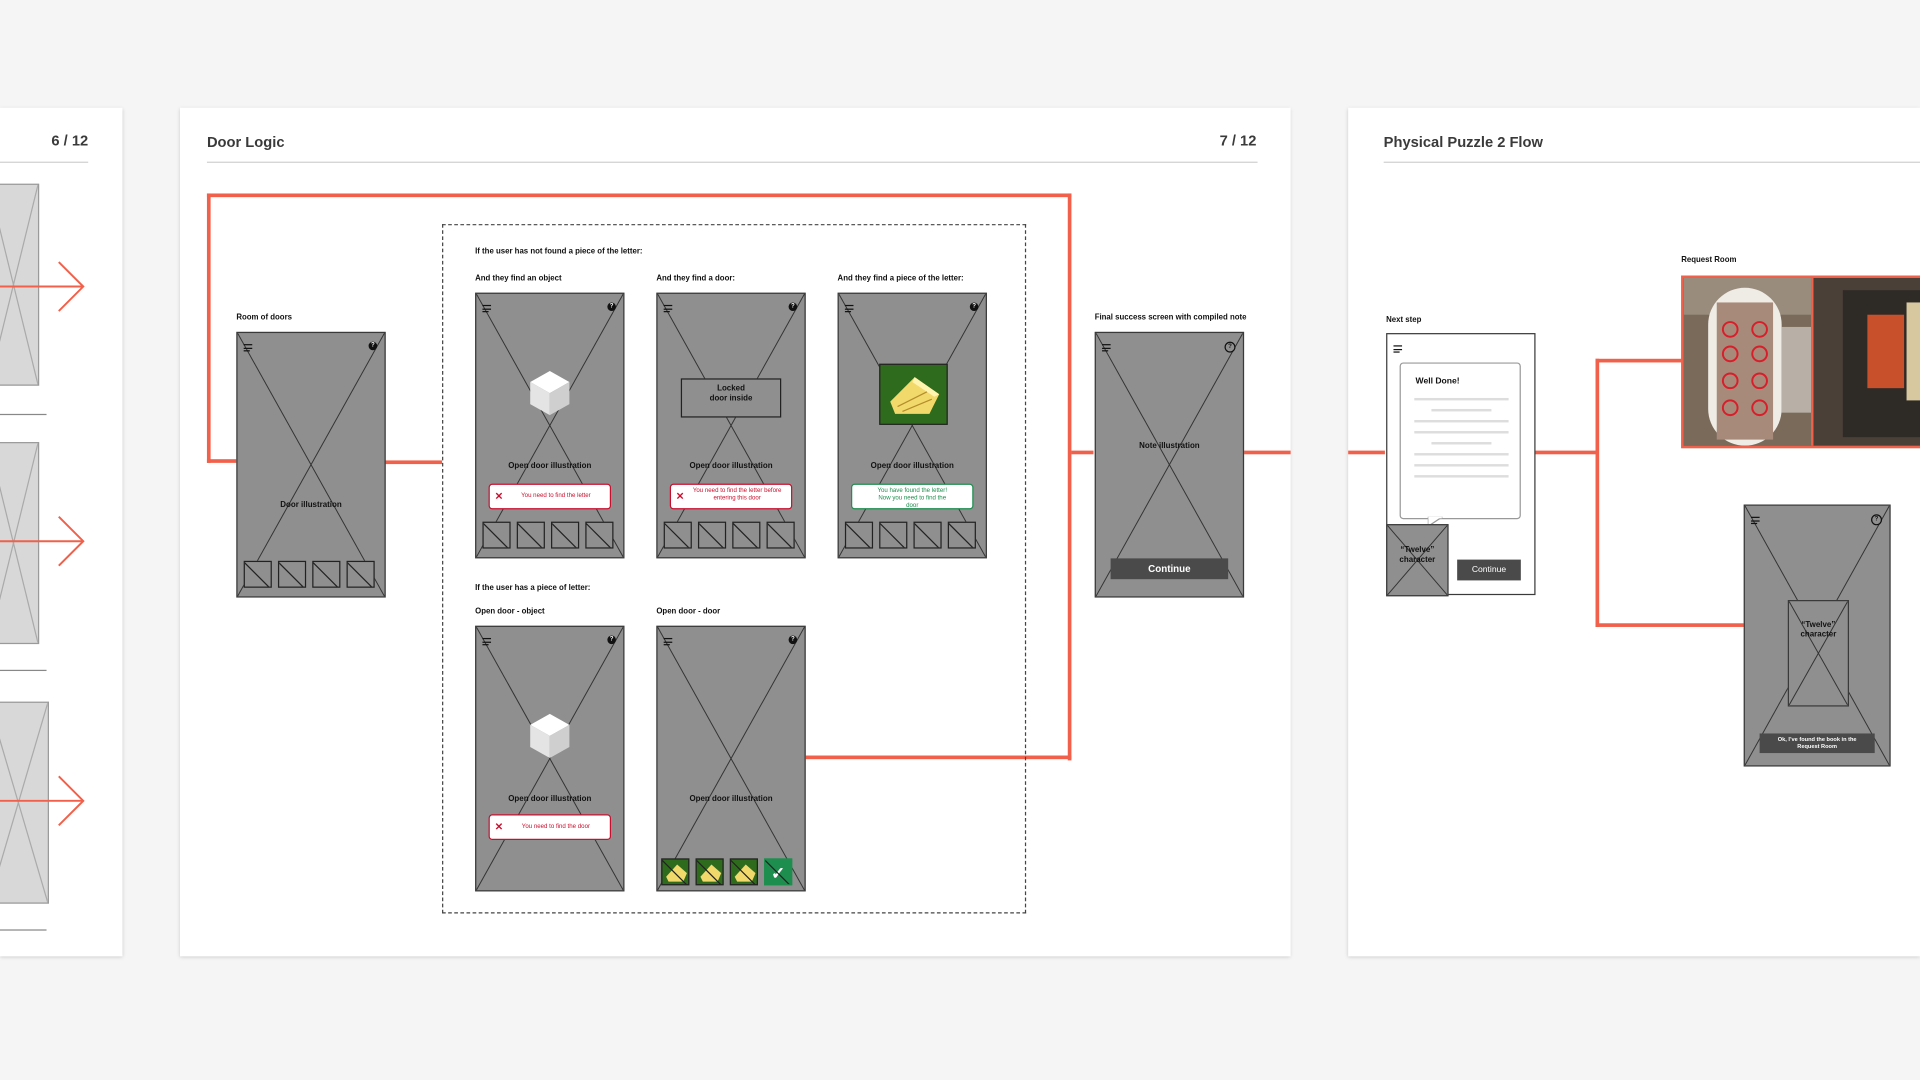 This screenshot has width=1920, height=1080. I want to click on page-number: 7 / 12, so click(1238, 141).